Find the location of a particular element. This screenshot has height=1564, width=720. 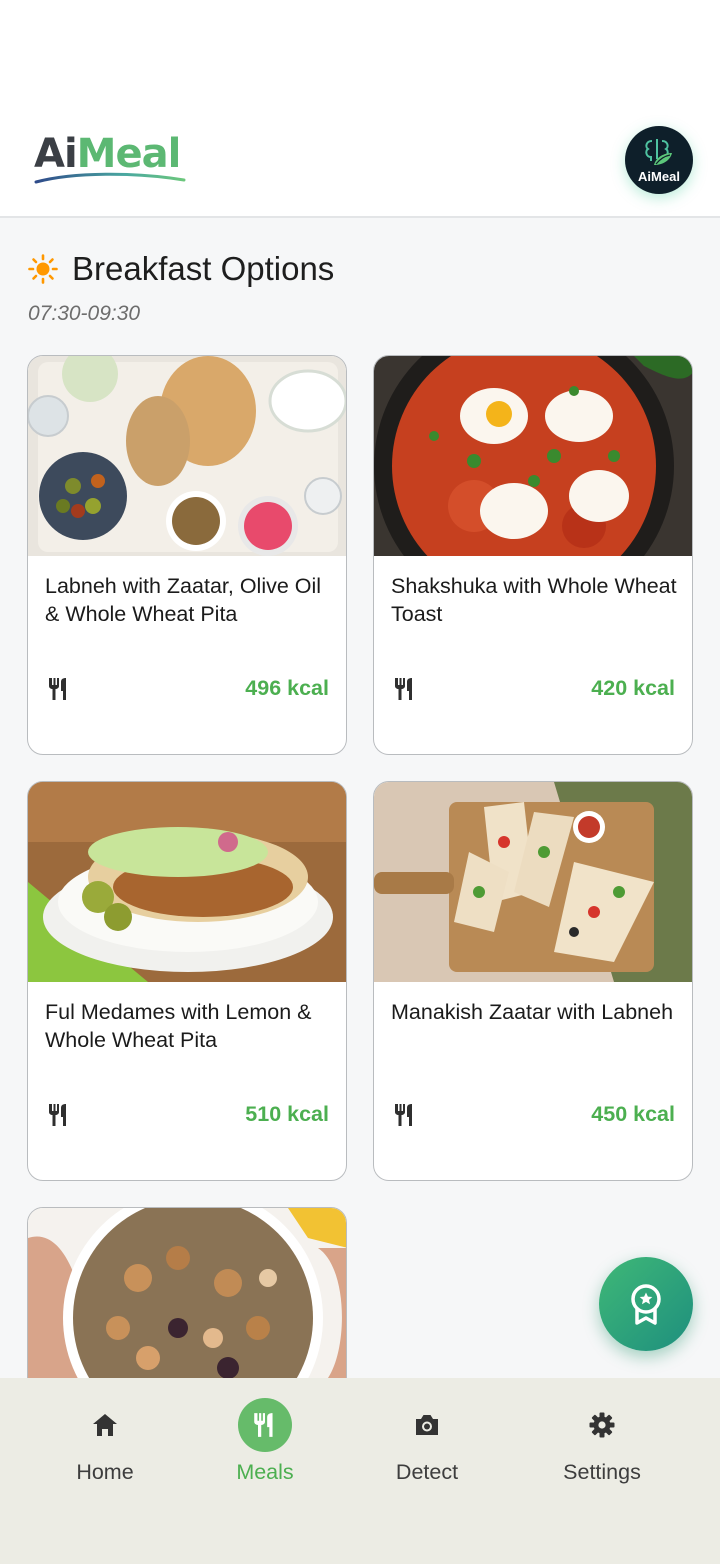

sun-icon is located at coordinates (43, 269).